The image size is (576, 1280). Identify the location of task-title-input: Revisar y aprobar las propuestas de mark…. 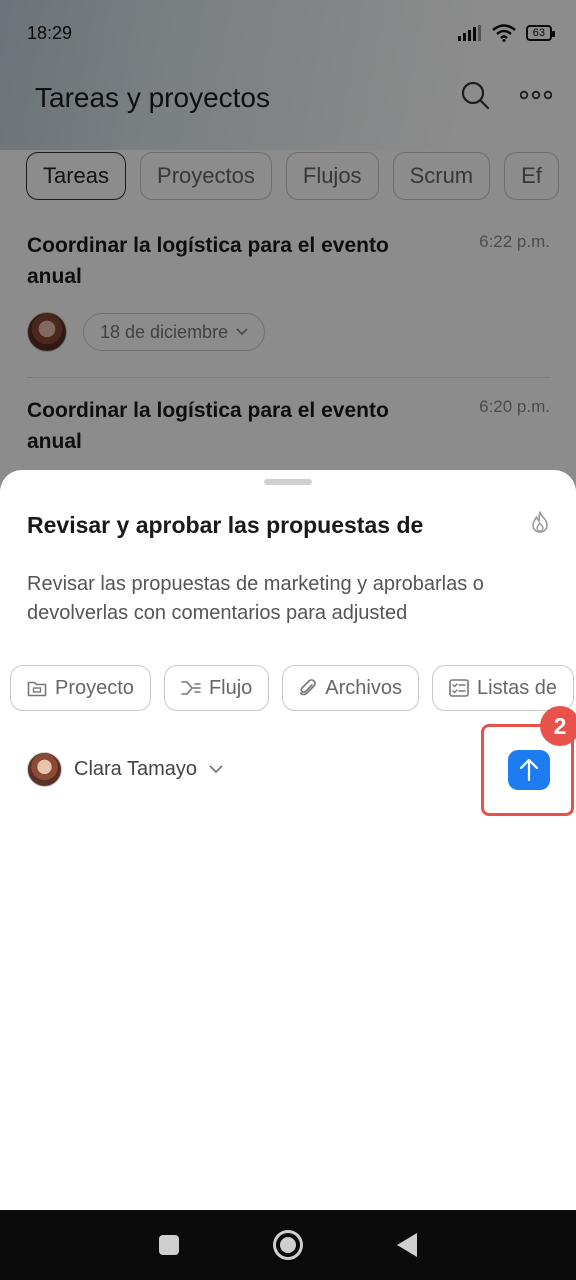
(262, 529).